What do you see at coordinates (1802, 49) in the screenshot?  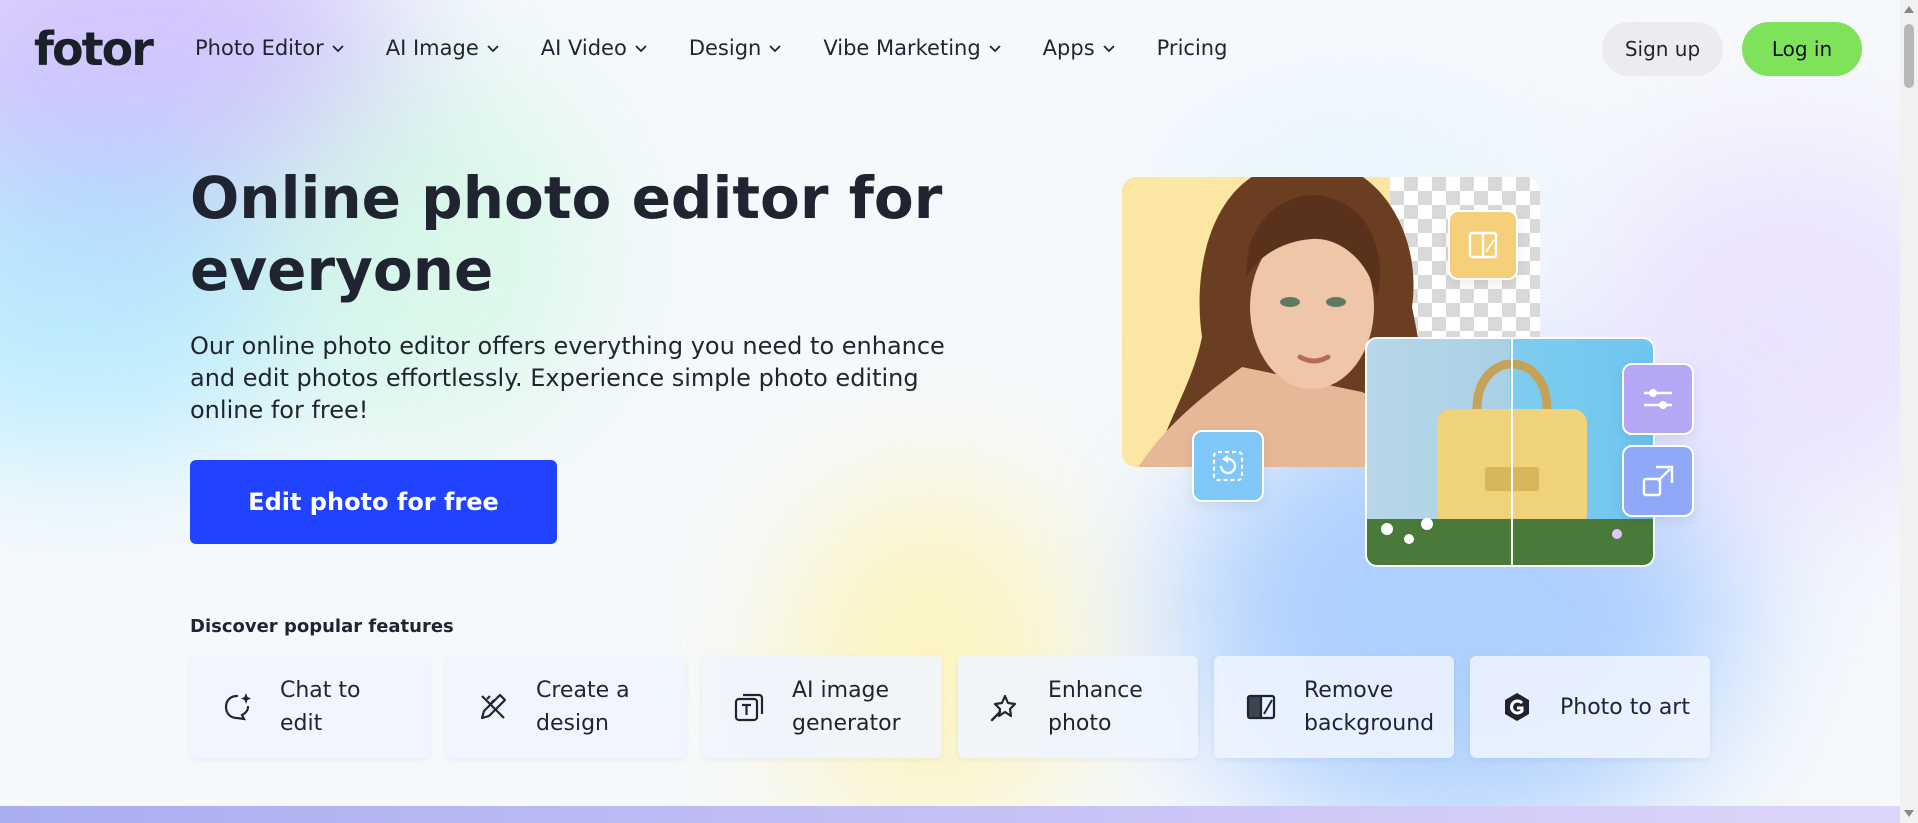 I see `login-button: Log in` at bounding box center [1802, 49].